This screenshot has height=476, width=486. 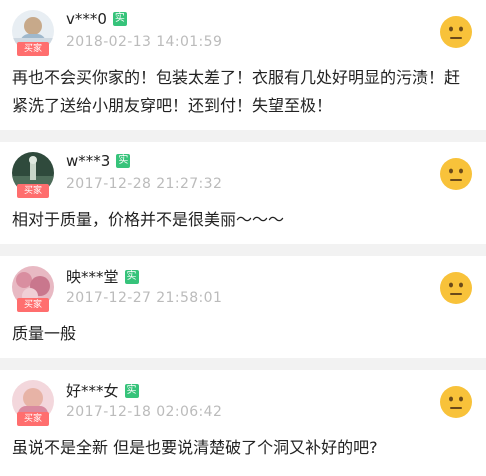 What do you see at coordinates (144, 42) in the screenshot?
I see `review-date: 2018-02-13 14:01:59` at bounding box center [144, 42].